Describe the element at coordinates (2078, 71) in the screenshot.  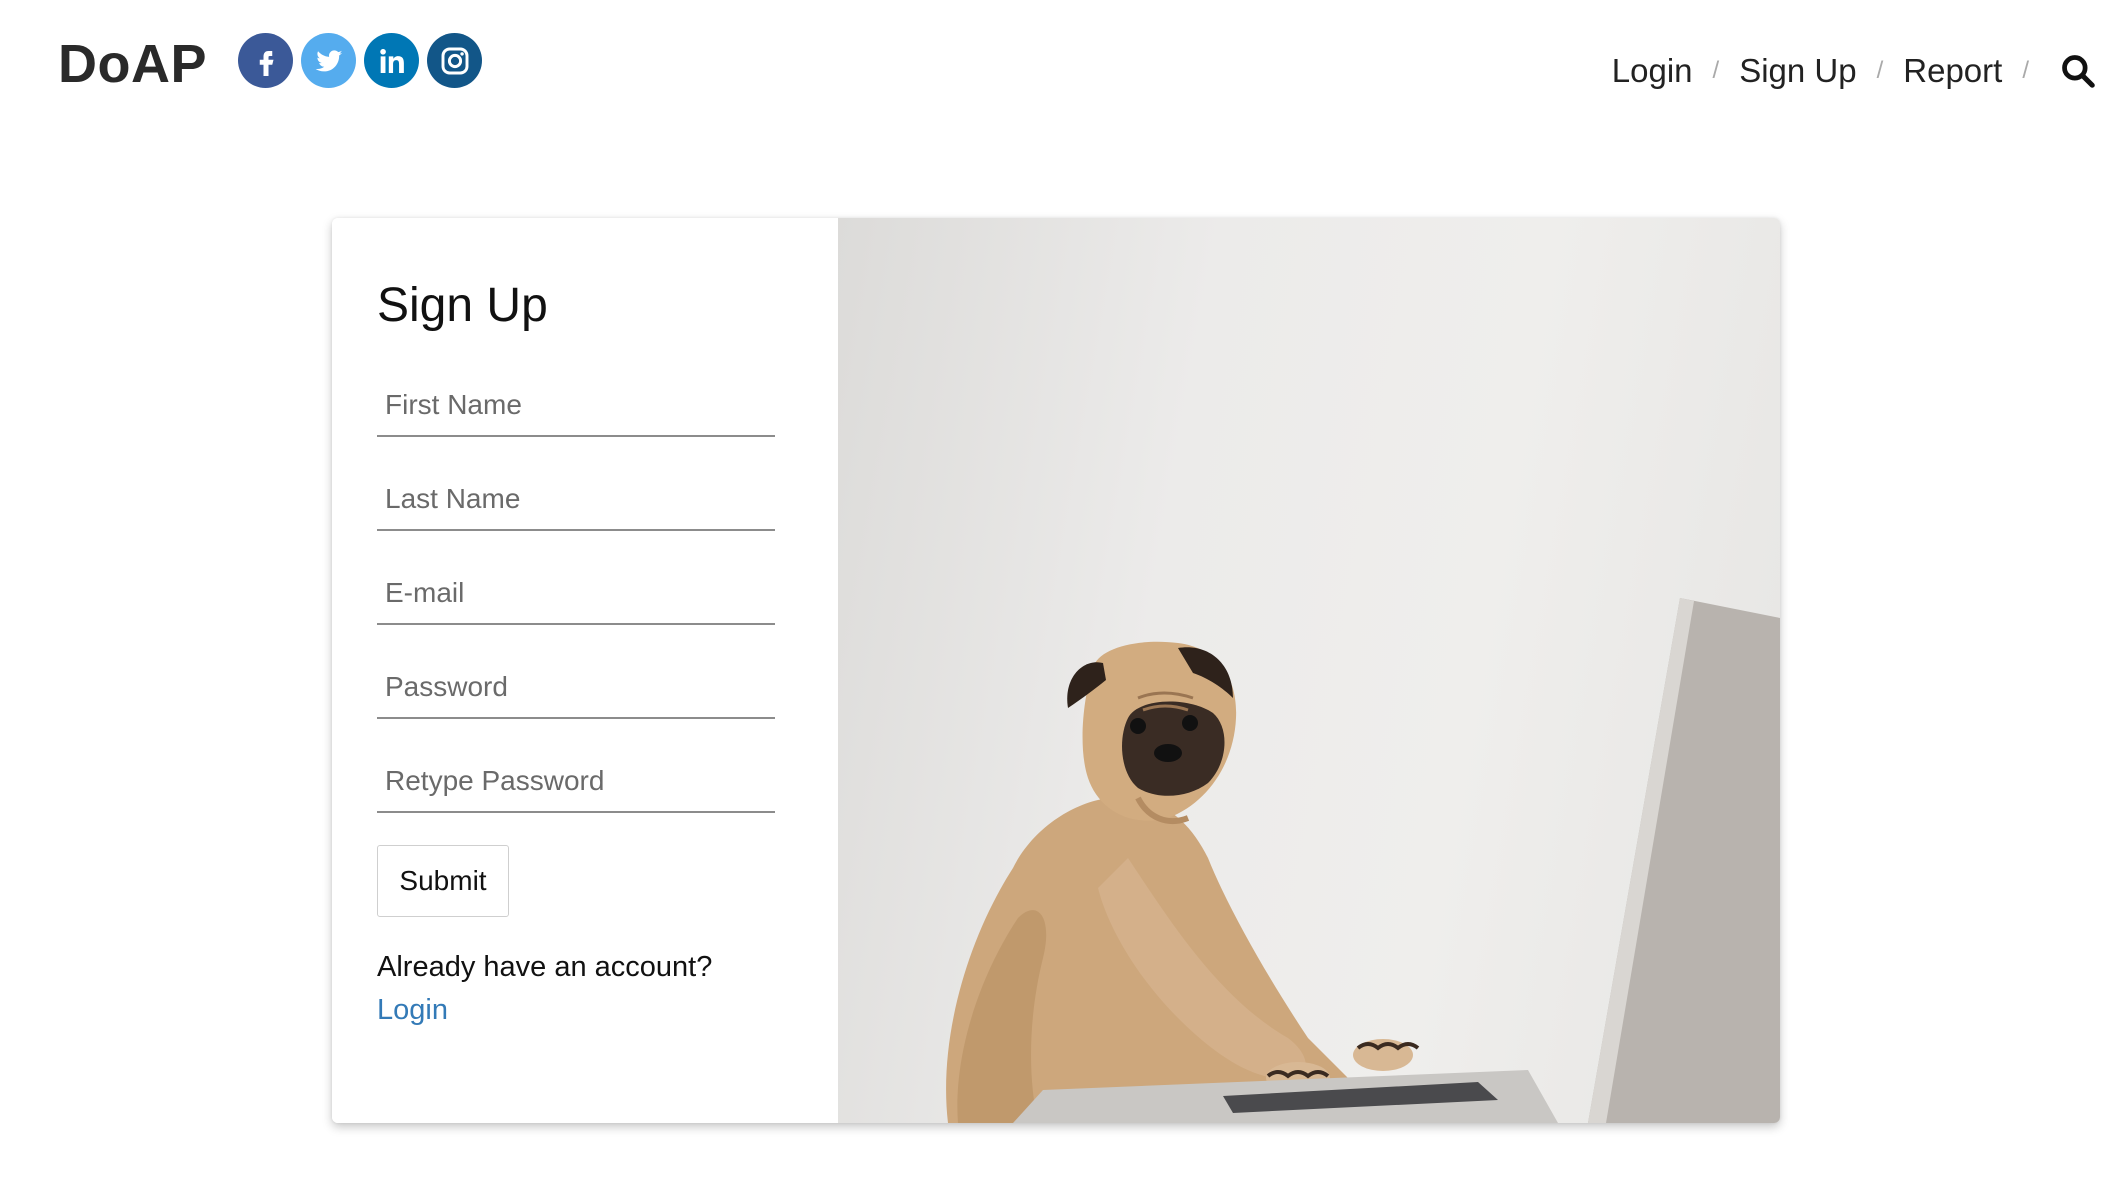
I see `search-icon` at that location.